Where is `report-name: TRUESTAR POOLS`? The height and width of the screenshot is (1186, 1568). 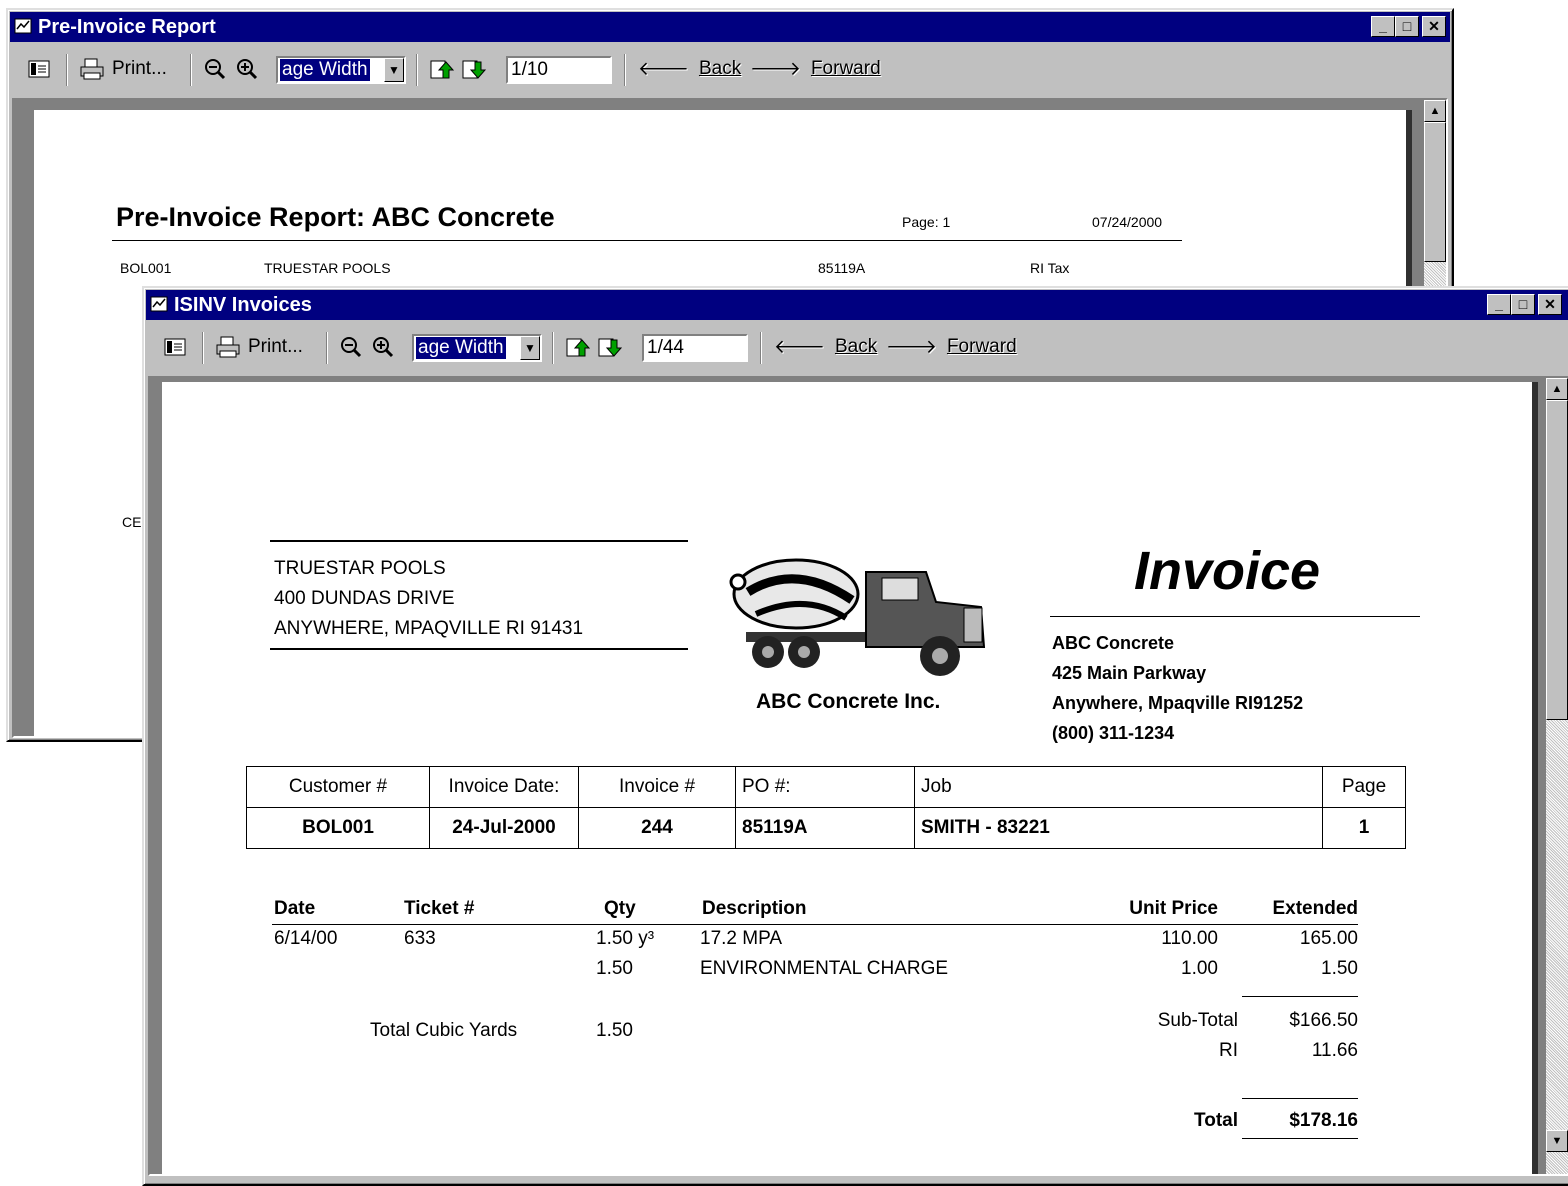
report-name: TRUESTAR POOLS is located at coordinates (327, 268).